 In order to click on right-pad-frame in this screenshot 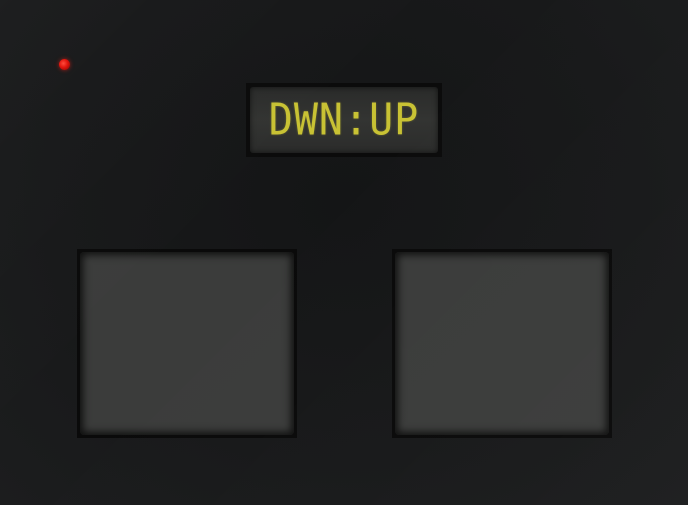, I will do `click(502, 343)`.